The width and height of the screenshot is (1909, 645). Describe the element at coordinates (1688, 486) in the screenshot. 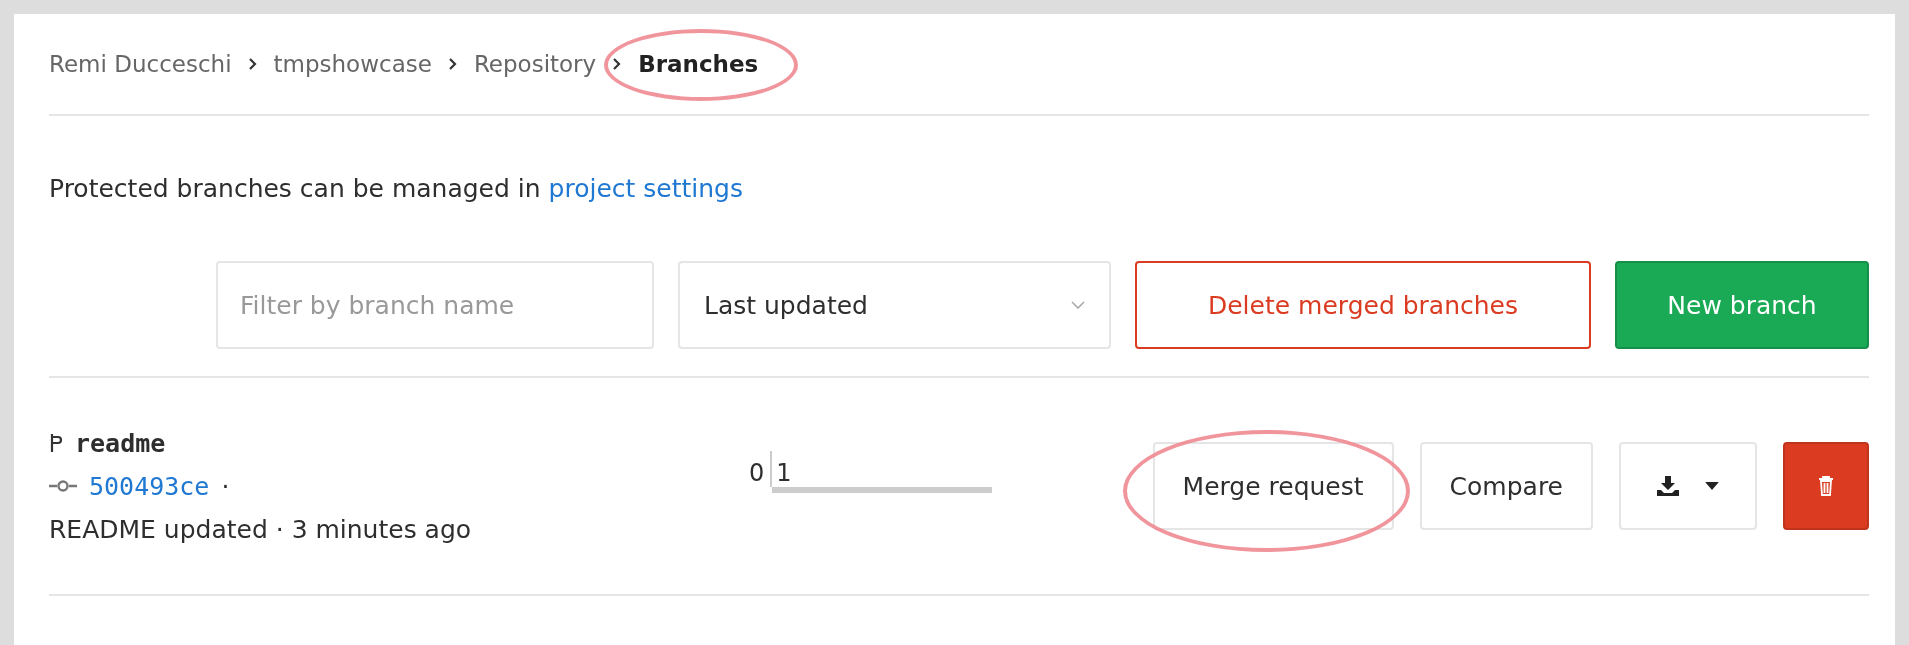

I see `download-button` at that location.